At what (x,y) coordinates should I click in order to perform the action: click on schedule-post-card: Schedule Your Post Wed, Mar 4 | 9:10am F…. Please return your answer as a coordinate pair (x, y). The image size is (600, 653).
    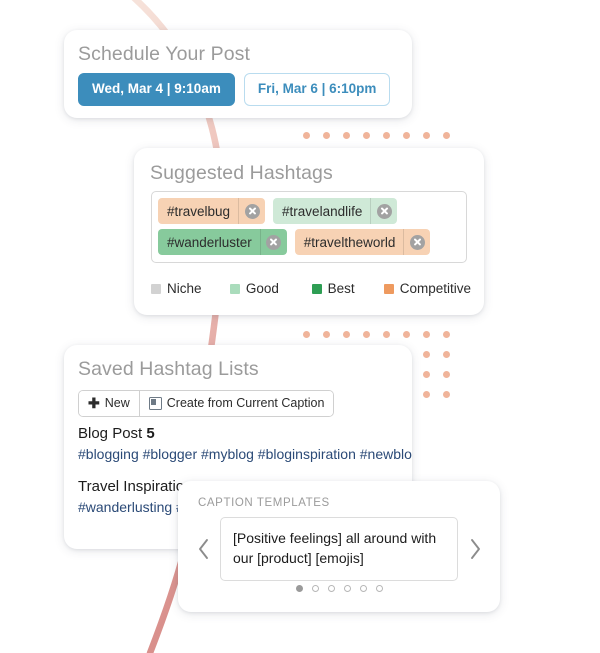
    Looking at the image, I should click on (238, 74).